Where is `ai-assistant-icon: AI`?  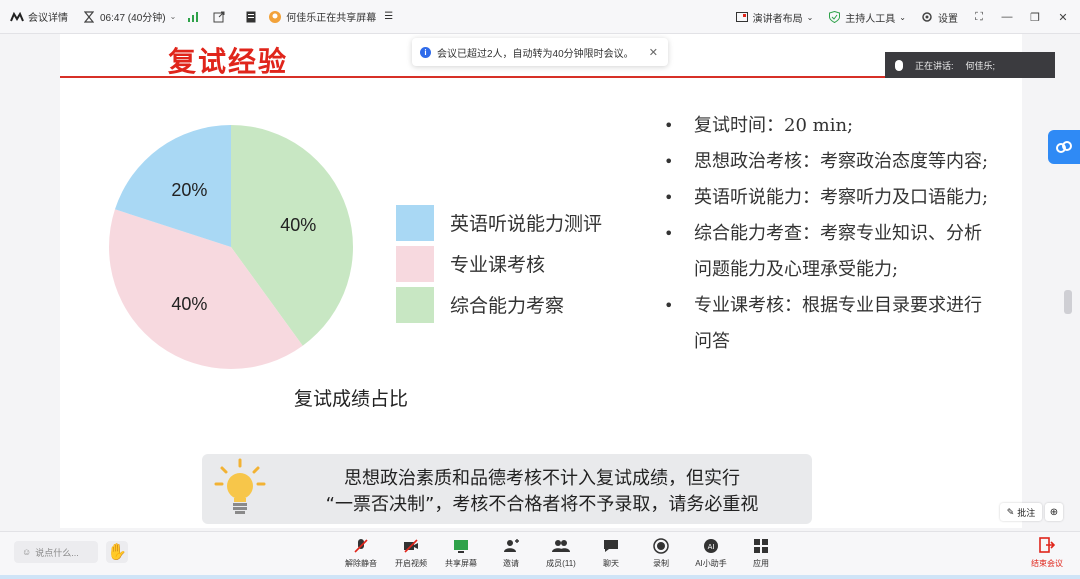
ai-assistant-icon: AI is located at coordinates (711, 546).